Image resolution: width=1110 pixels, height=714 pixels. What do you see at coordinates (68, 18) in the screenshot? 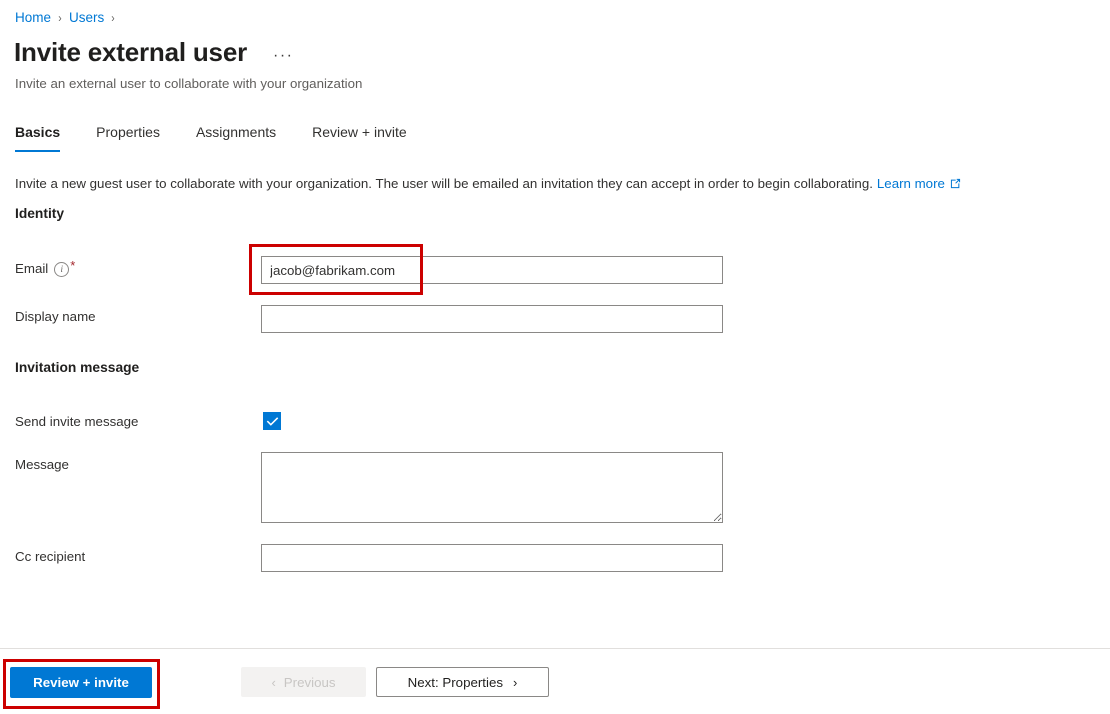
I see `breadcrumb: Home › Users ›` at bounding box center [68, 18].